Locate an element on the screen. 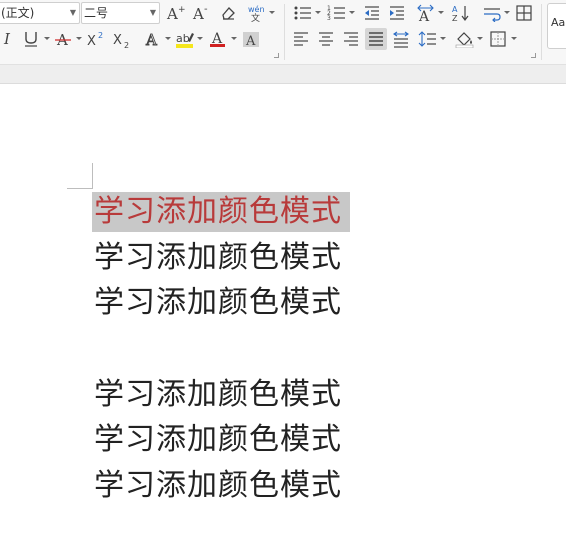  svg-text: X is located at coordinates (117, 40).